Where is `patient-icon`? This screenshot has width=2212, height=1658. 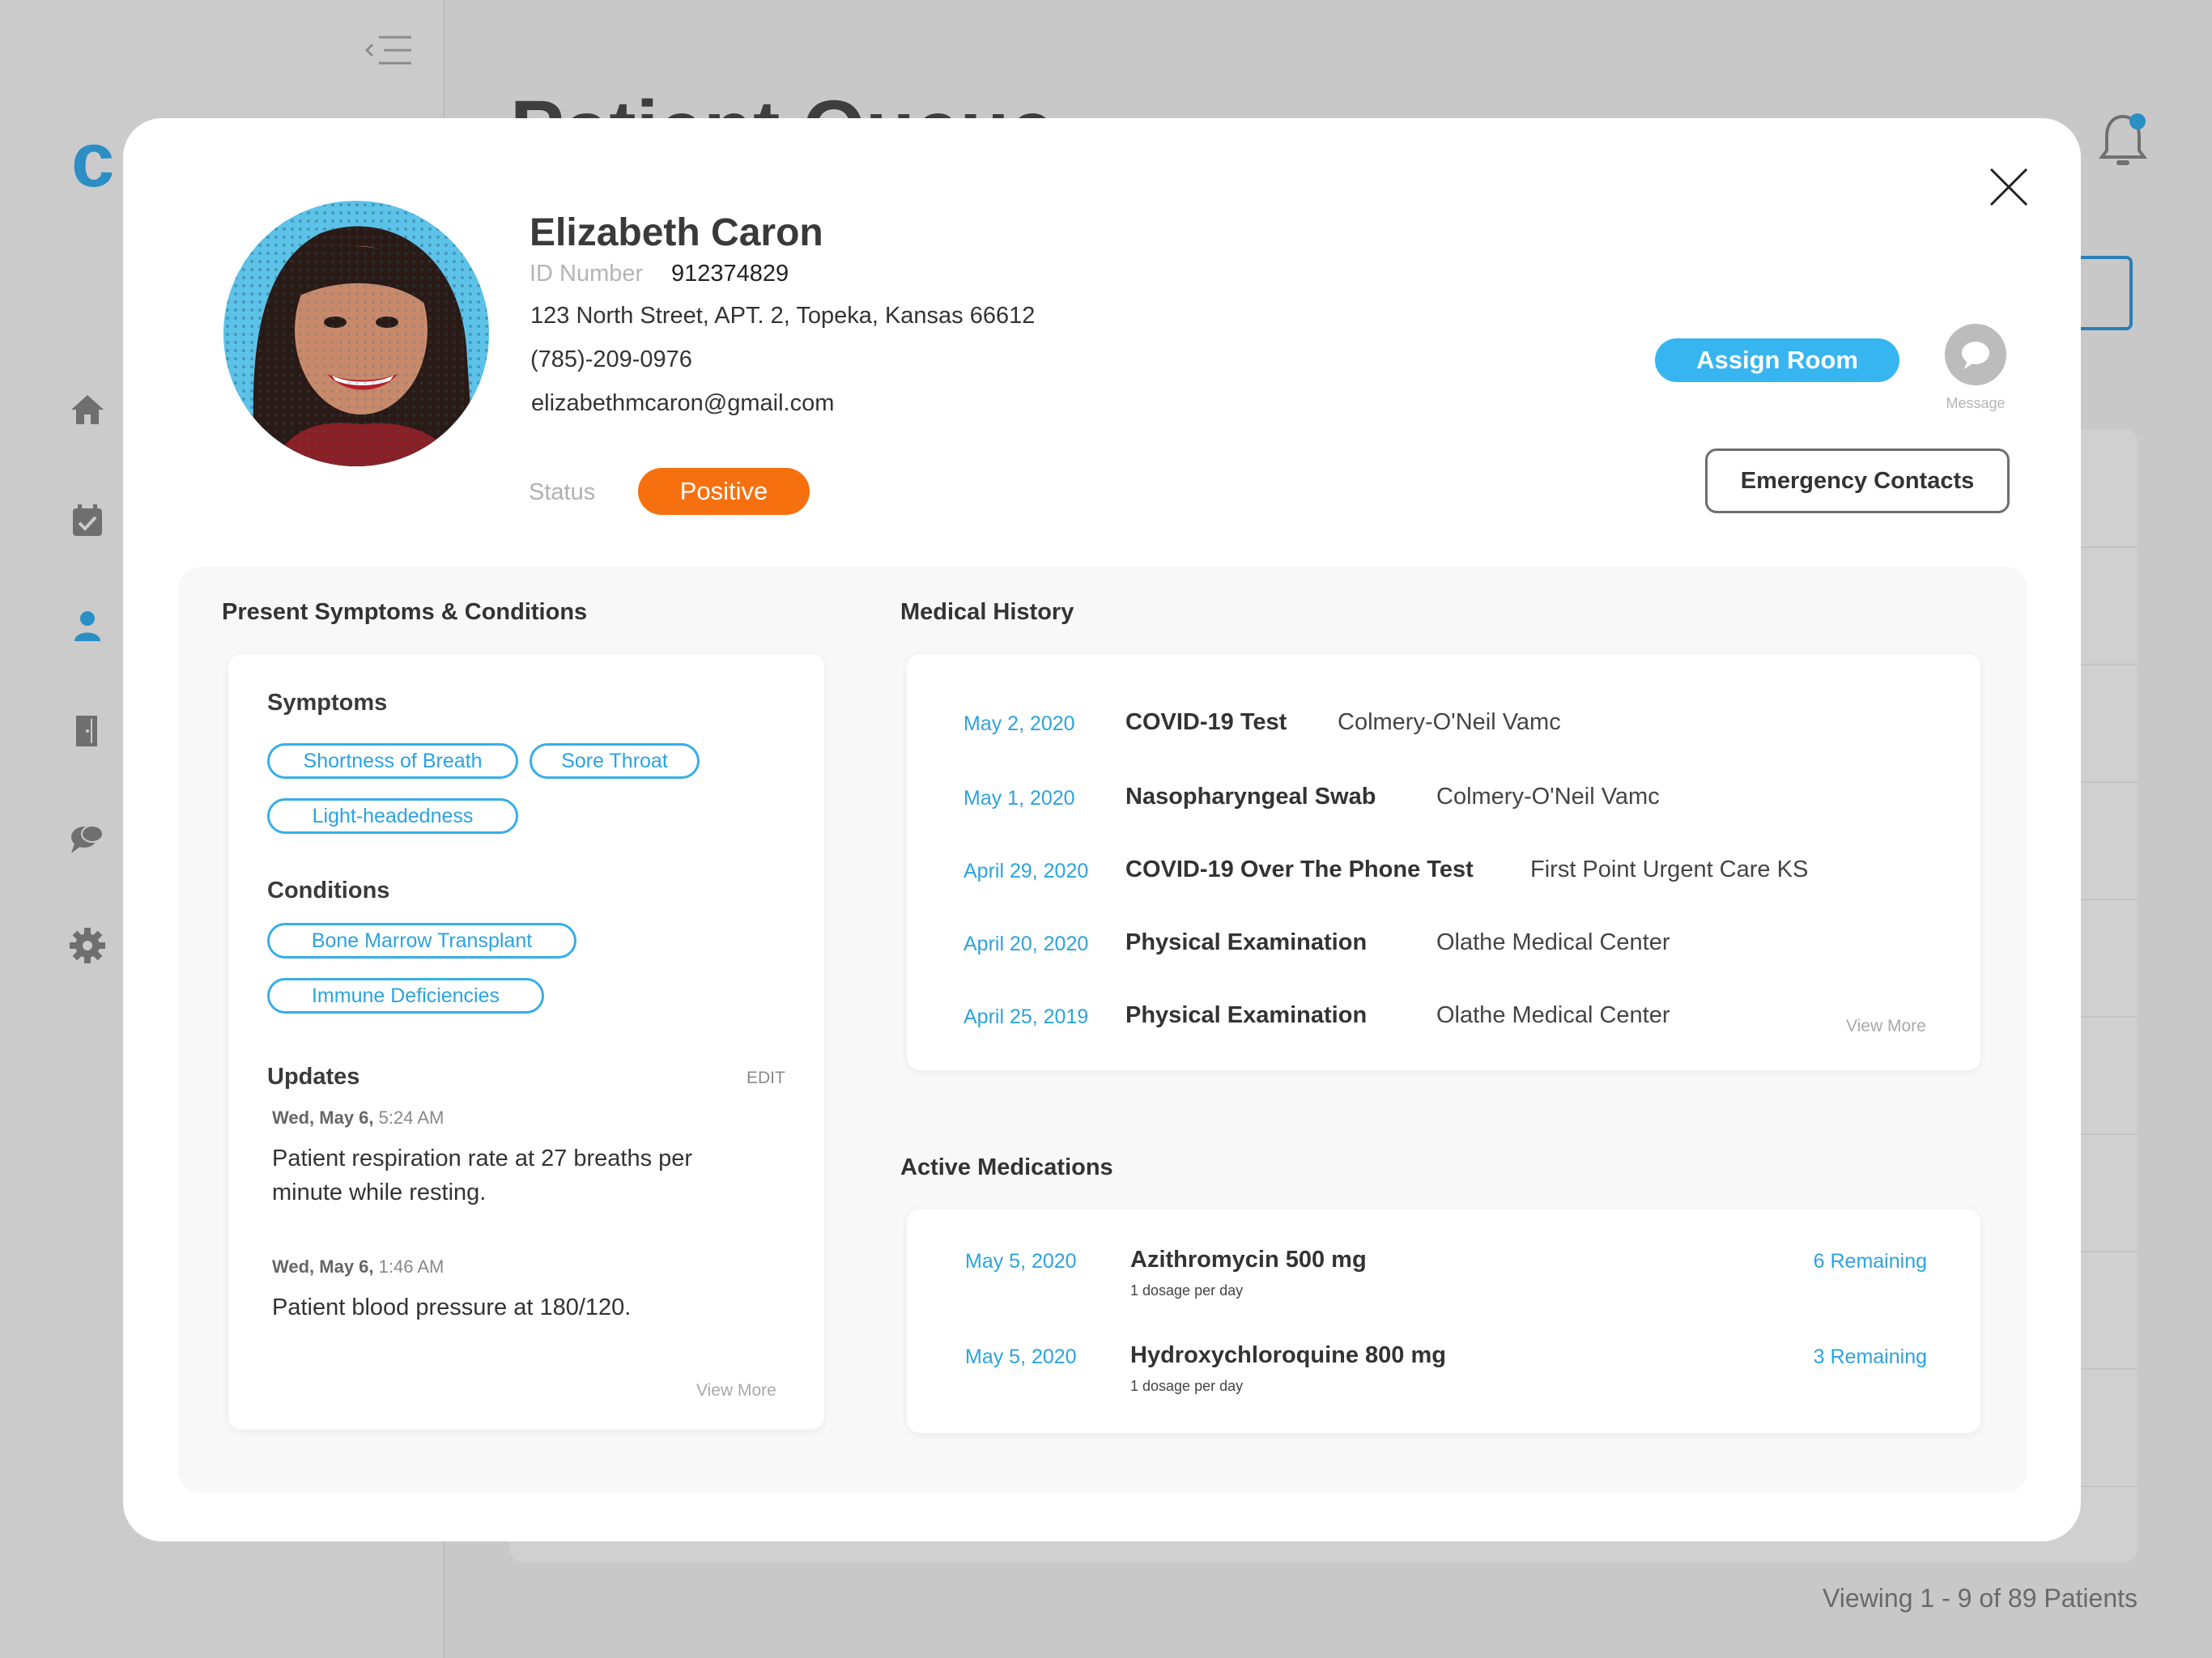 patient-icon is located at coordinates (87, 627).